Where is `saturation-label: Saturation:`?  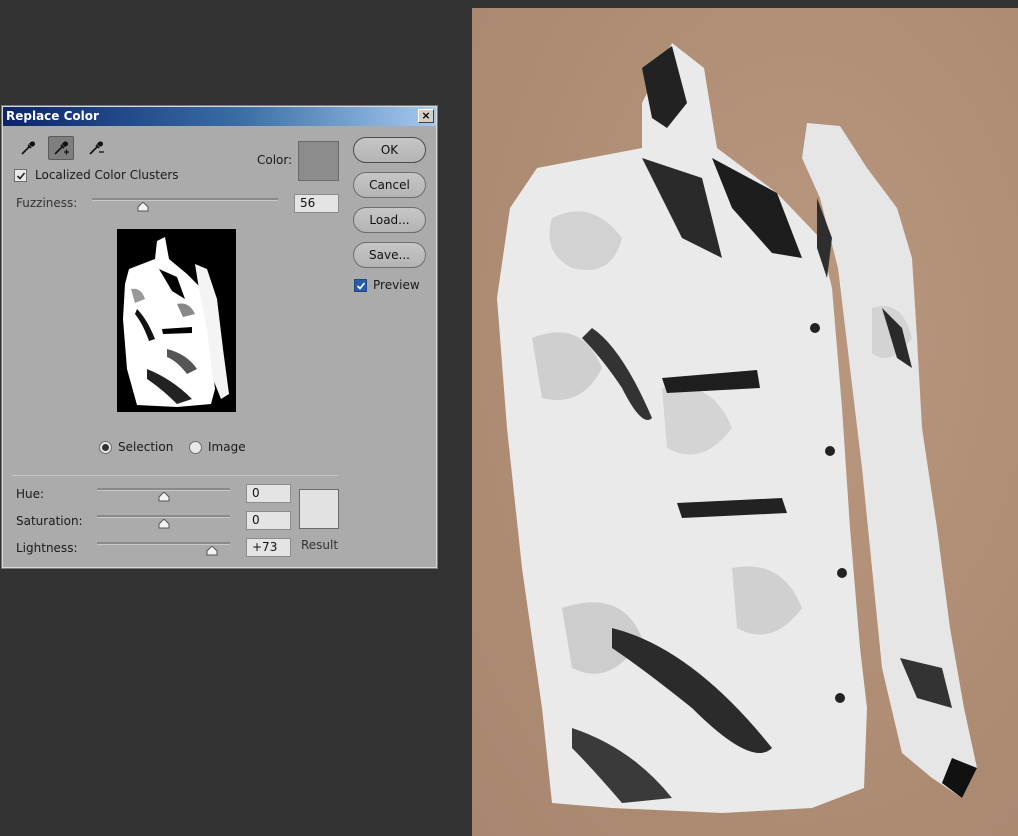 saturation-label: Saturation: is located at coordinates (49, 521).